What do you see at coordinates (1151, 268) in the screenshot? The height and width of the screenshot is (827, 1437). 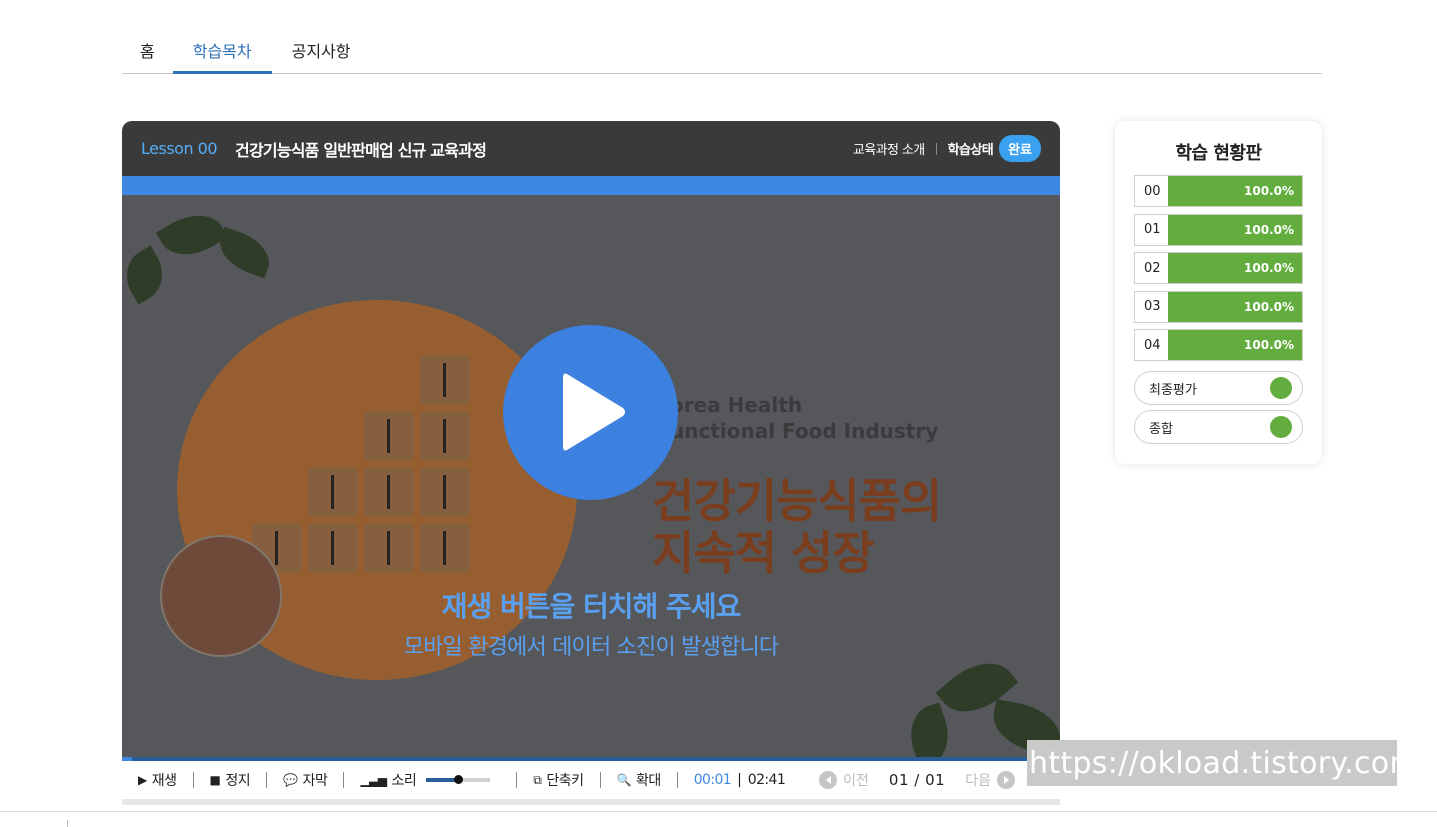 I see `lesson-number: 02` at bounding box center [1151, 268].